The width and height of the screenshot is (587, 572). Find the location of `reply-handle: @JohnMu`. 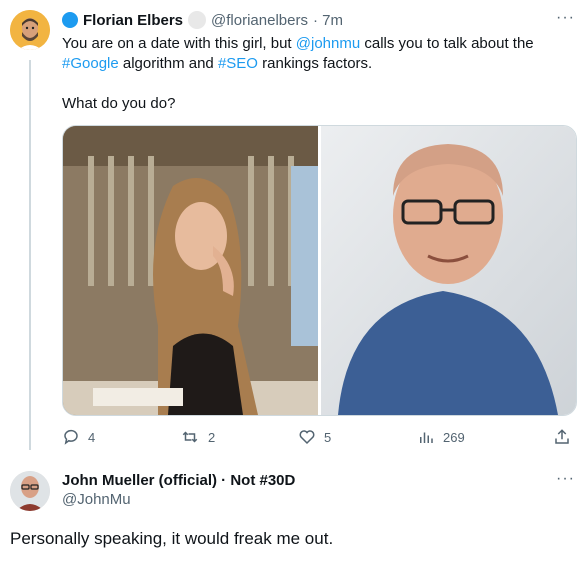

reply-handle: @JohnMu is located at coordinates (178, 499).